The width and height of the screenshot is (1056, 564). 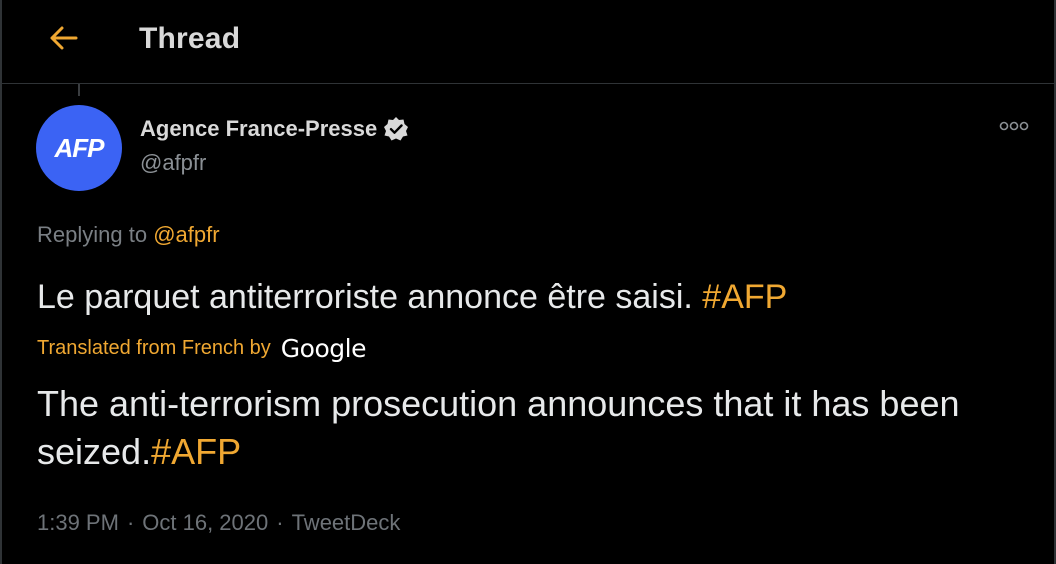 I want to click on translated-from-label: Translated from French by, so click(x=154, y=348).